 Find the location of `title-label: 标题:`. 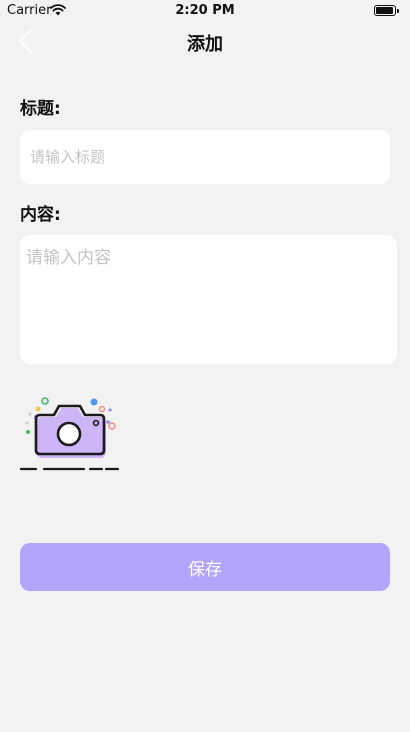

title-label: 标题: is located at coordinates (40, 109).